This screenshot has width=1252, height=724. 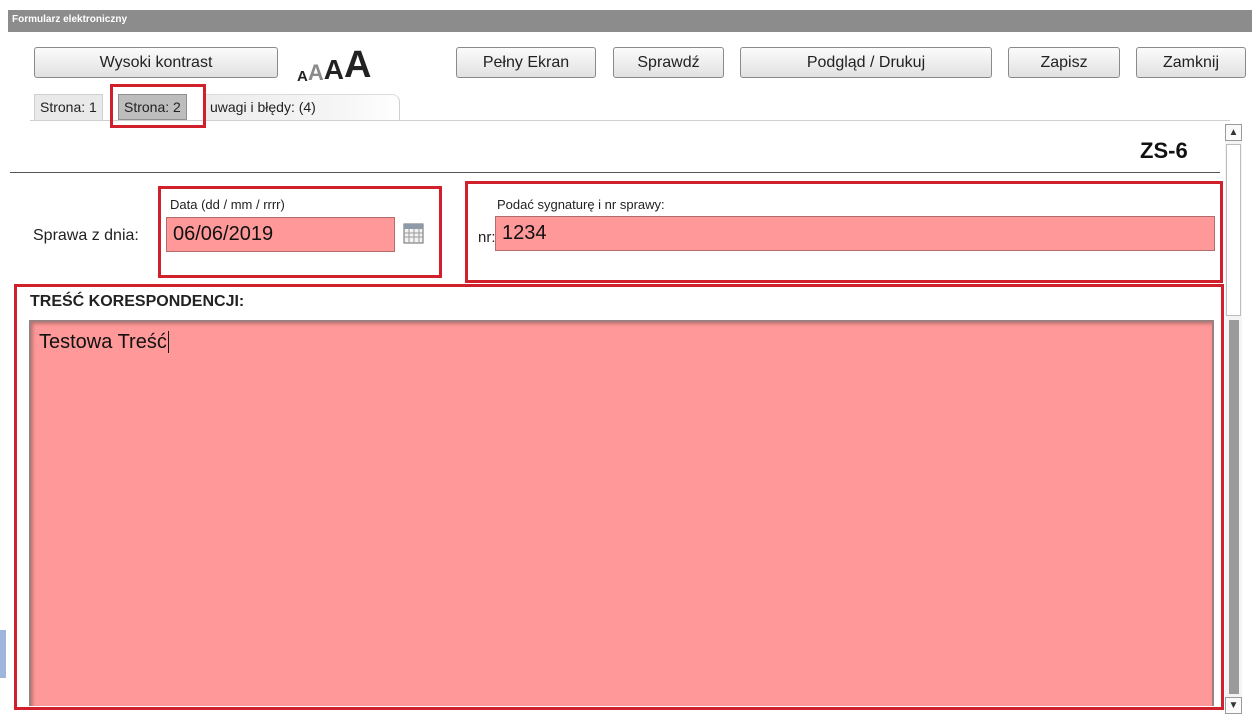 What do you see at coordinates (70, 19) in the screenshot?
I see `window-title: Formularz elektroniczny` at bounding box center [70, 19].